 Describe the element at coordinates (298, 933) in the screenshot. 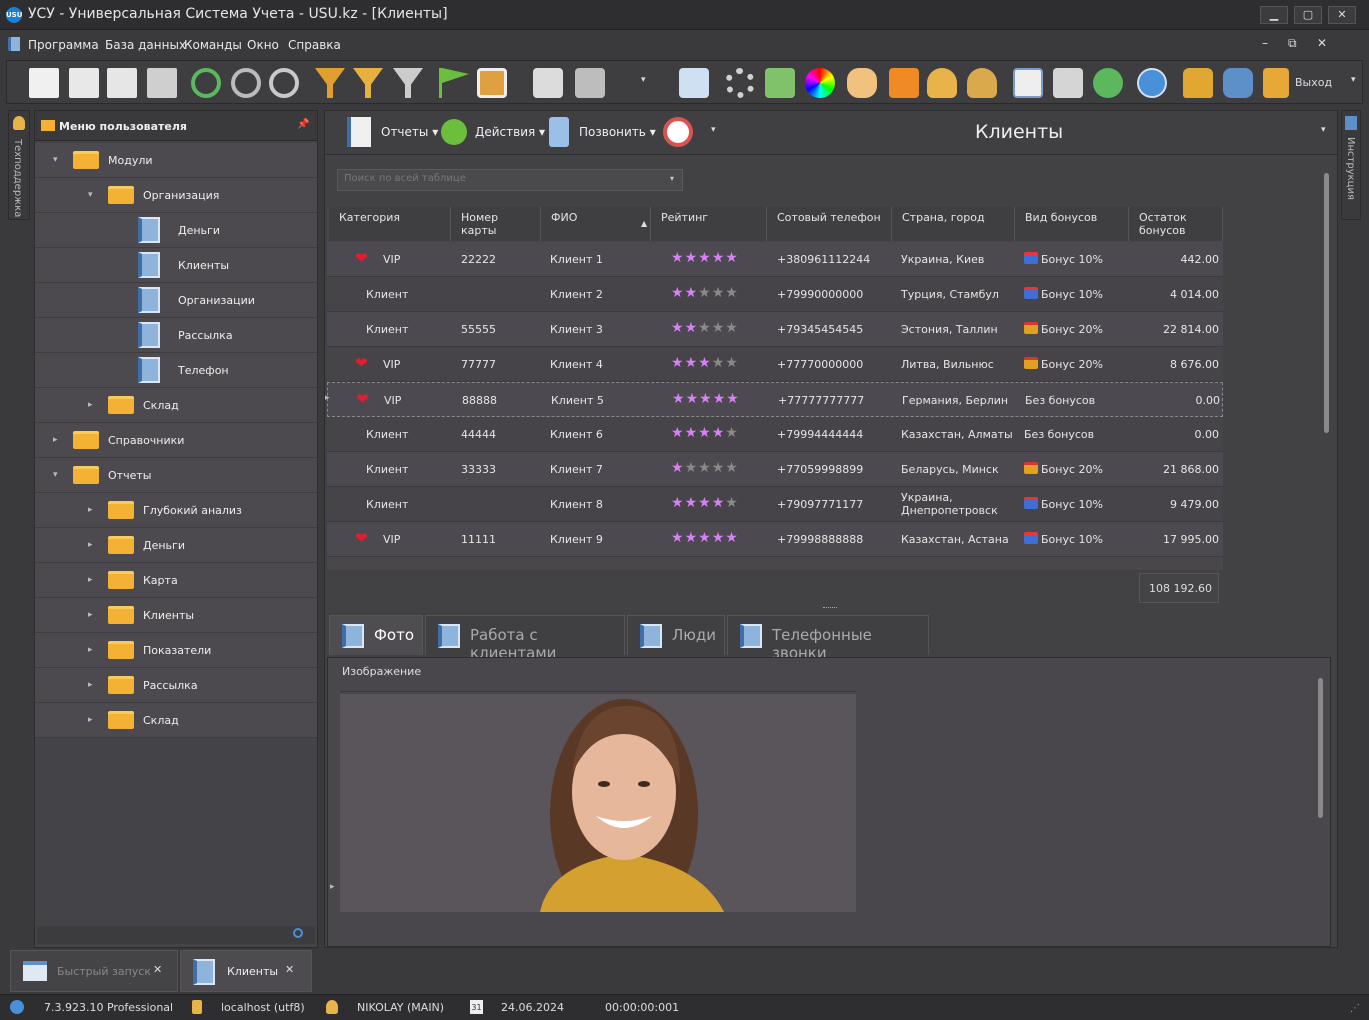

I see `sidebar-search-icon` at that location.